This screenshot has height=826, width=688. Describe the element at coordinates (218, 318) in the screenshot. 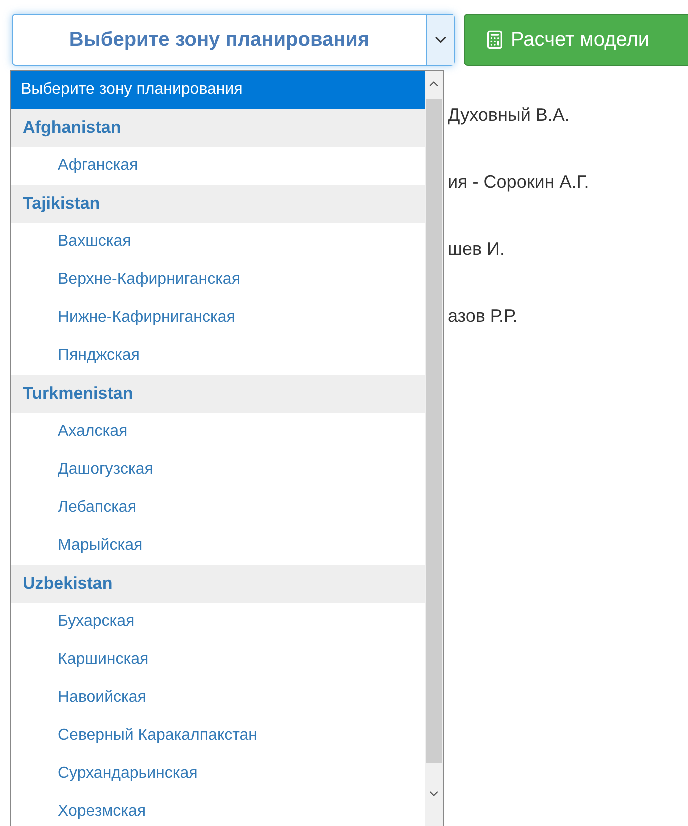

I see `option-item: Нижне-Кафирниганская` at that location.